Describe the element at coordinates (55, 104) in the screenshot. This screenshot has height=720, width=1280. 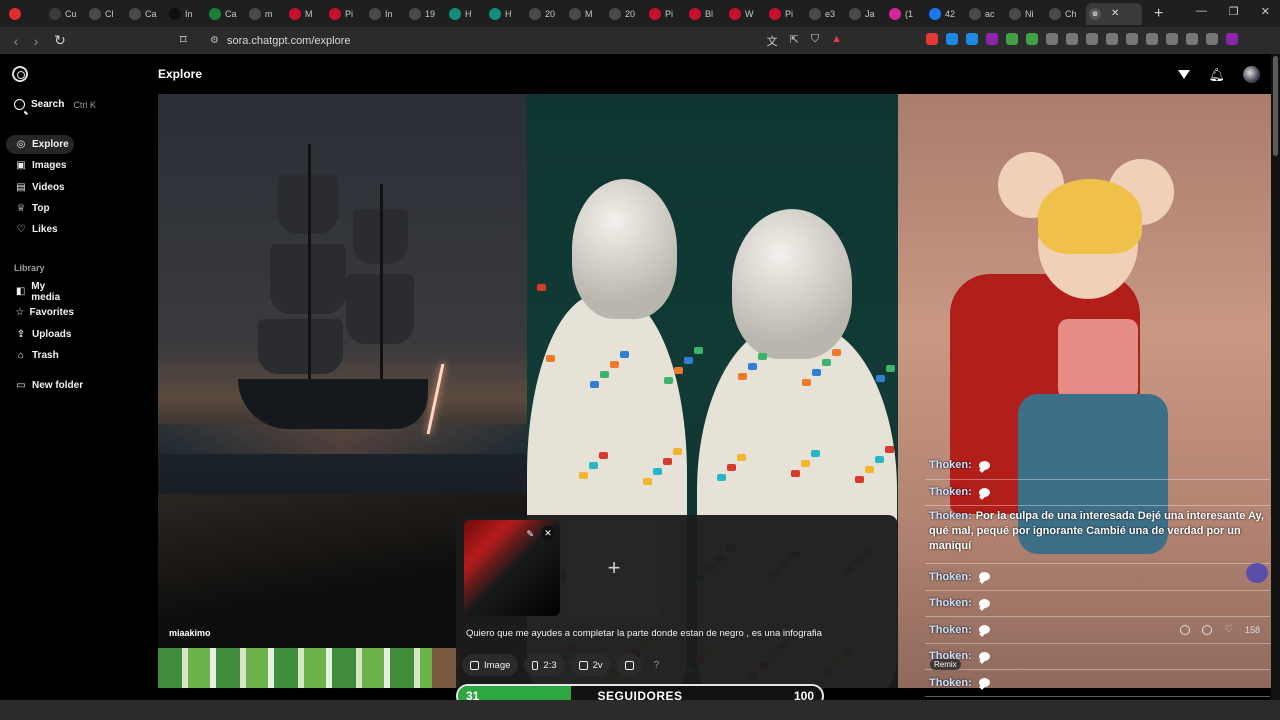
I see `search-button: Search Ctrl K` at that location.